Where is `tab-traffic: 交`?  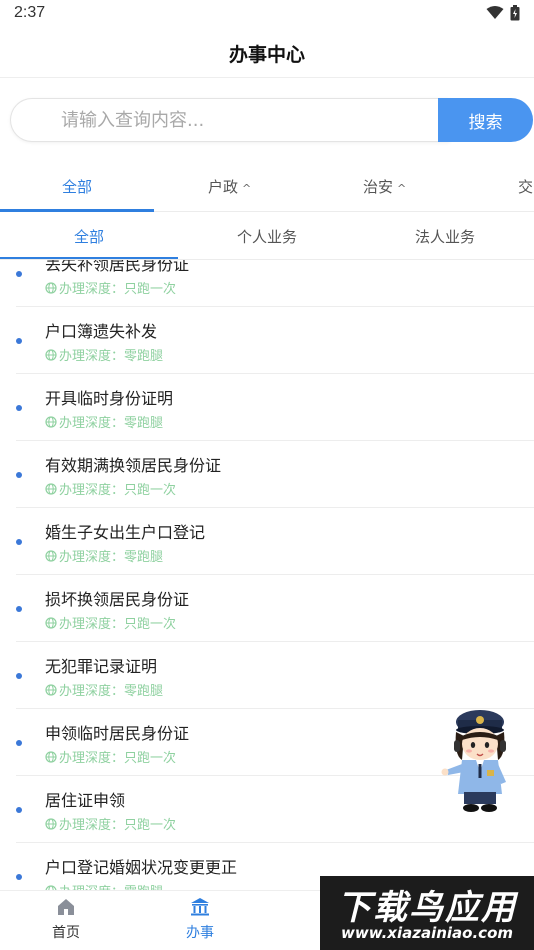
tab-traffic: 交 is located at coordinates (525, 186).